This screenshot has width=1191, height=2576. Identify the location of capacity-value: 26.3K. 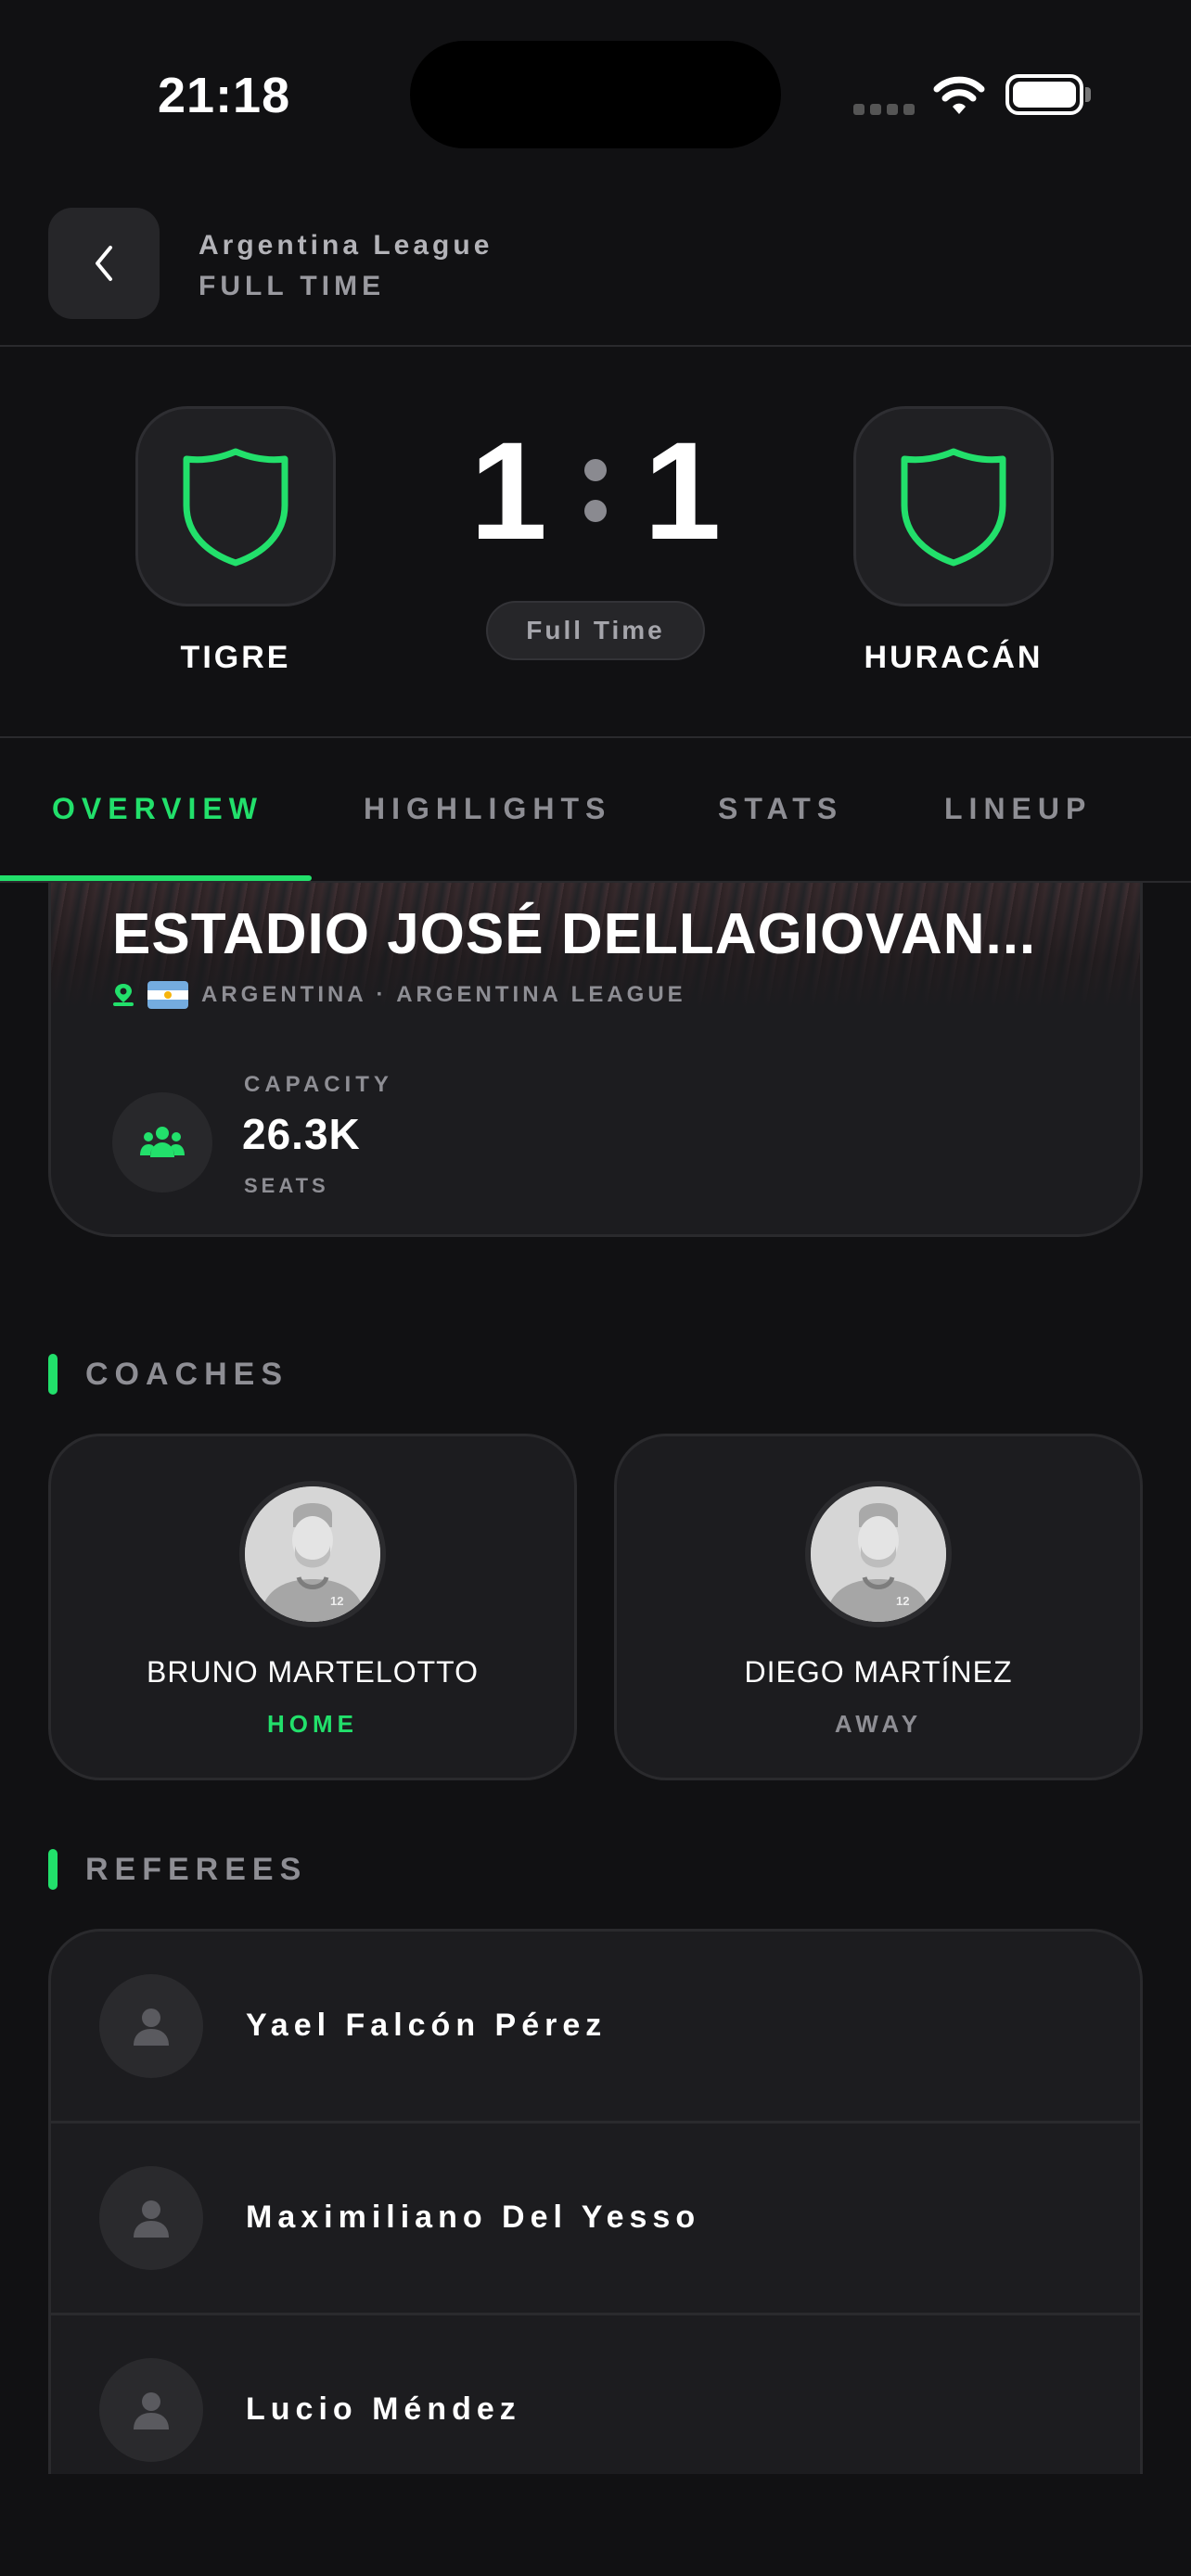
(301, 1134).